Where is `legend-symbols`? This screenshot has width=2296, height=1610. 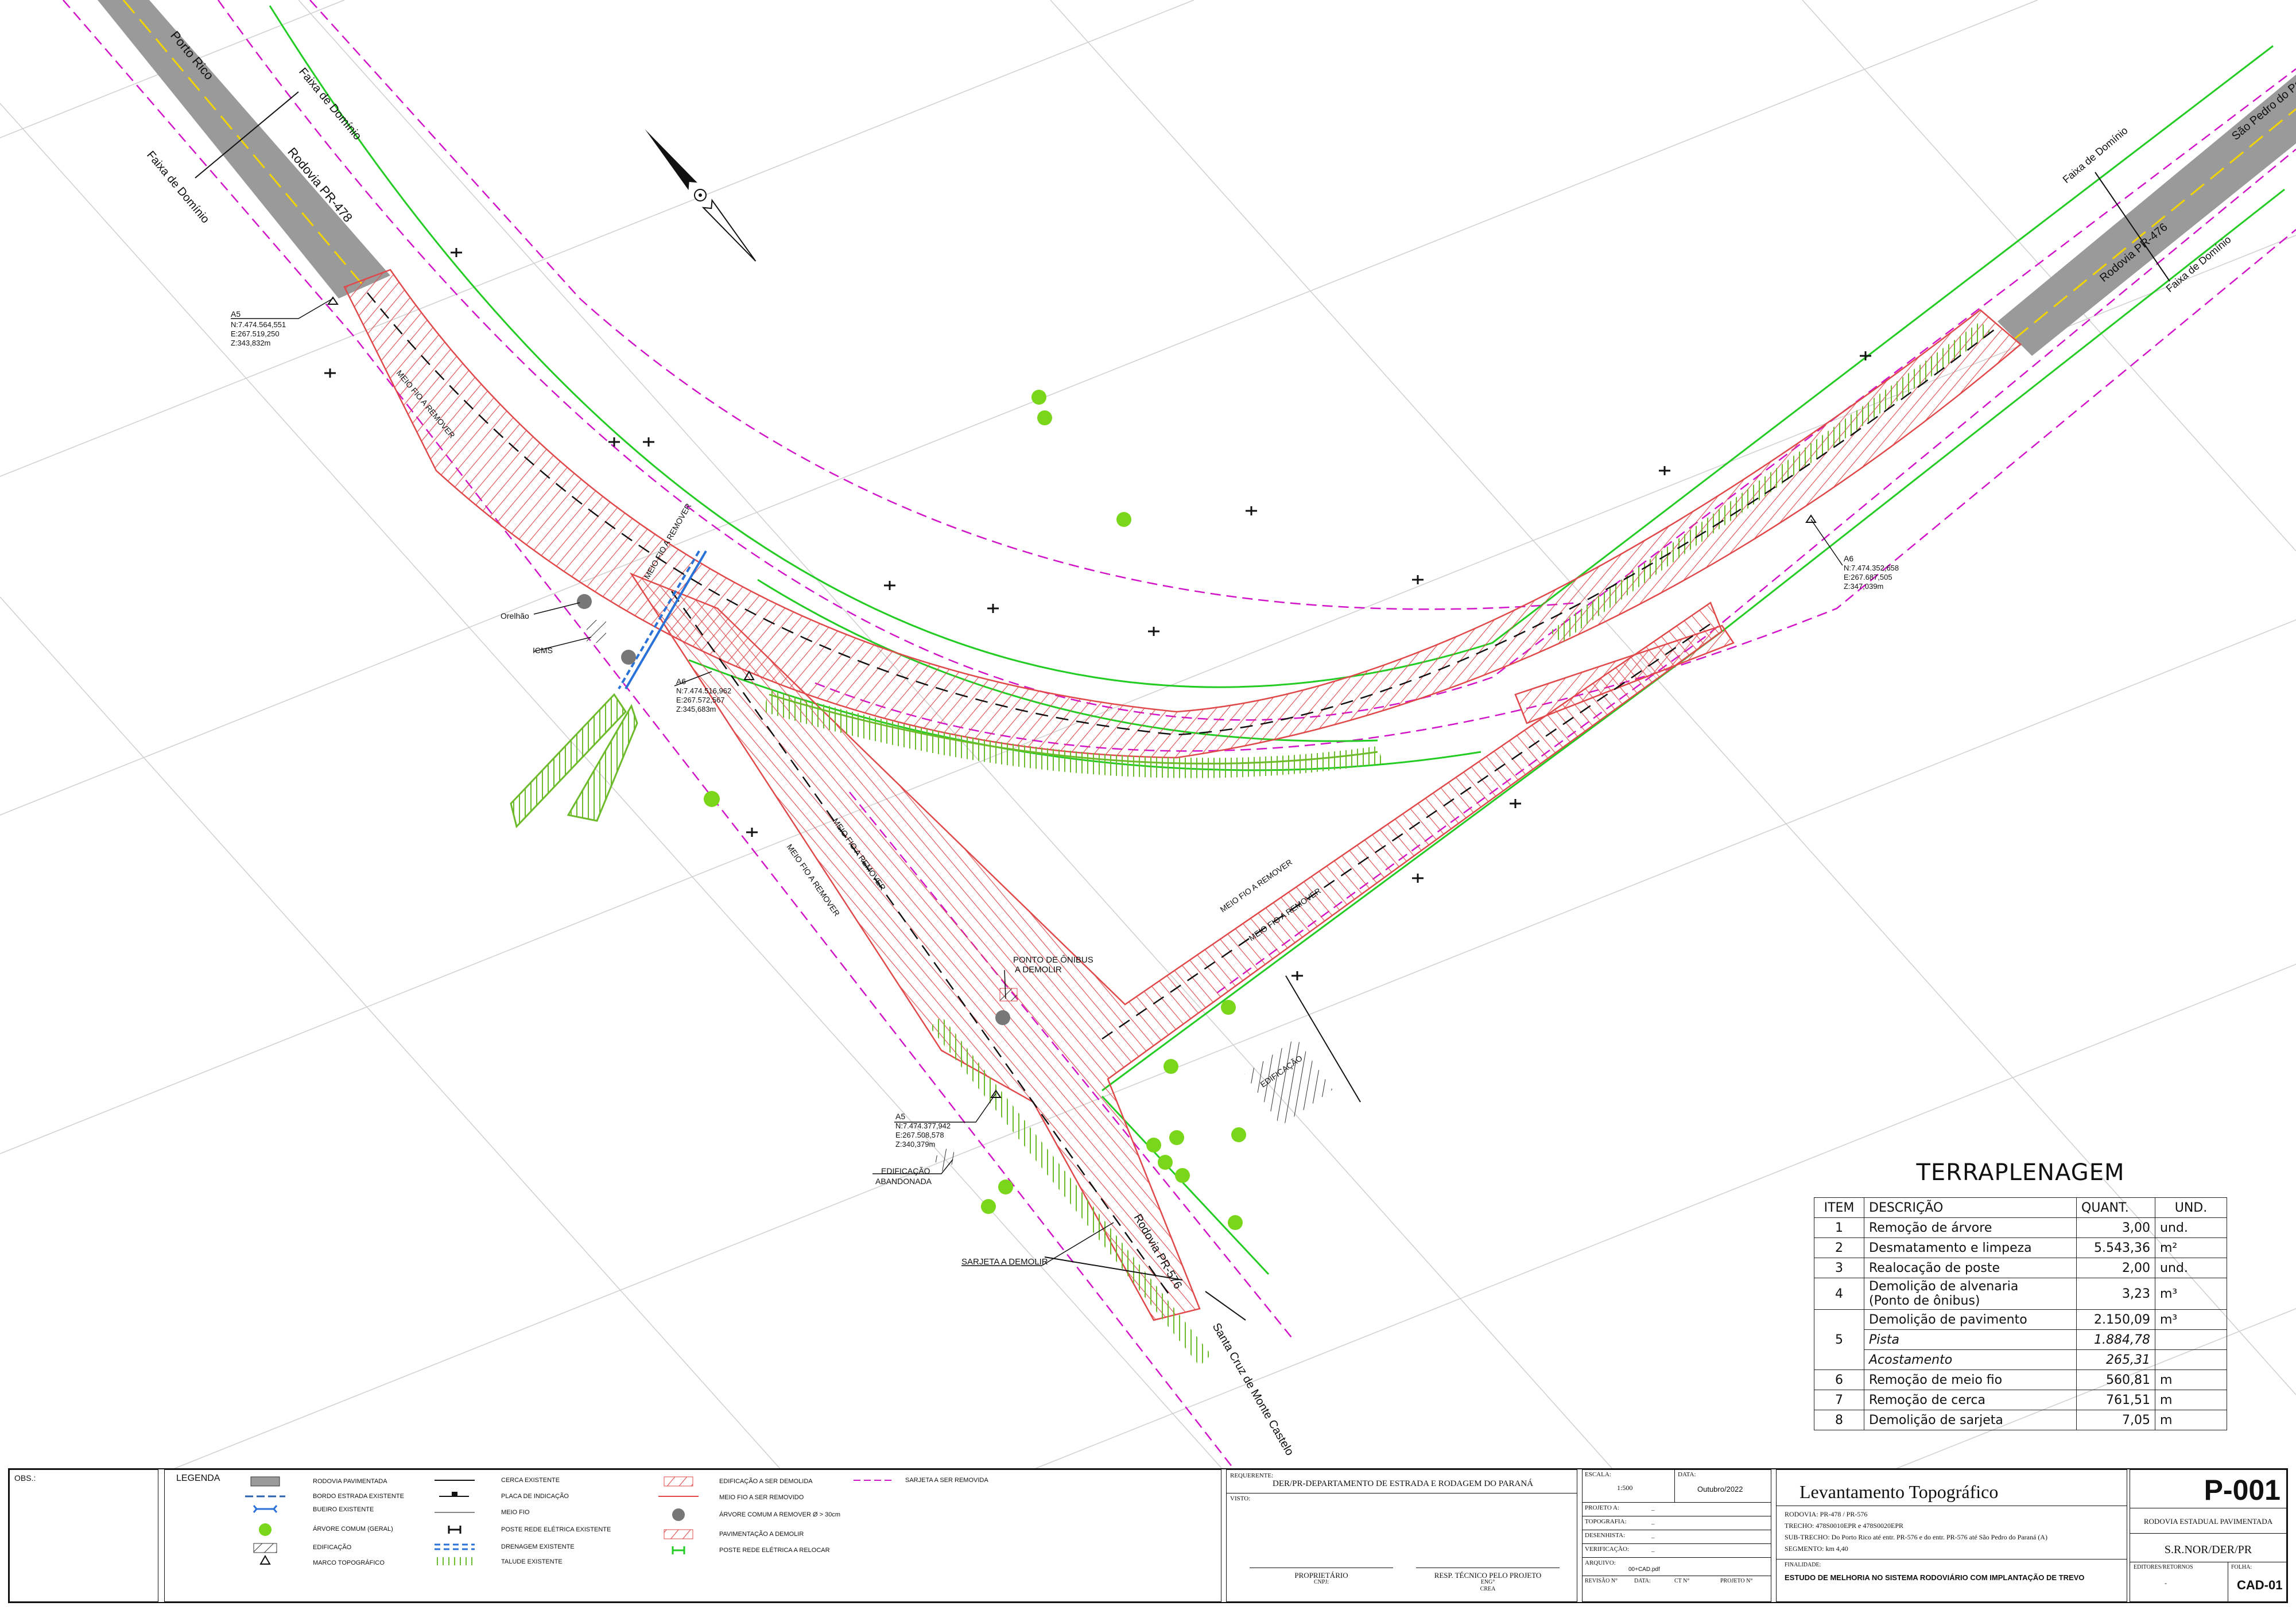 legend-symbols is located at coordinates (569, 1520).